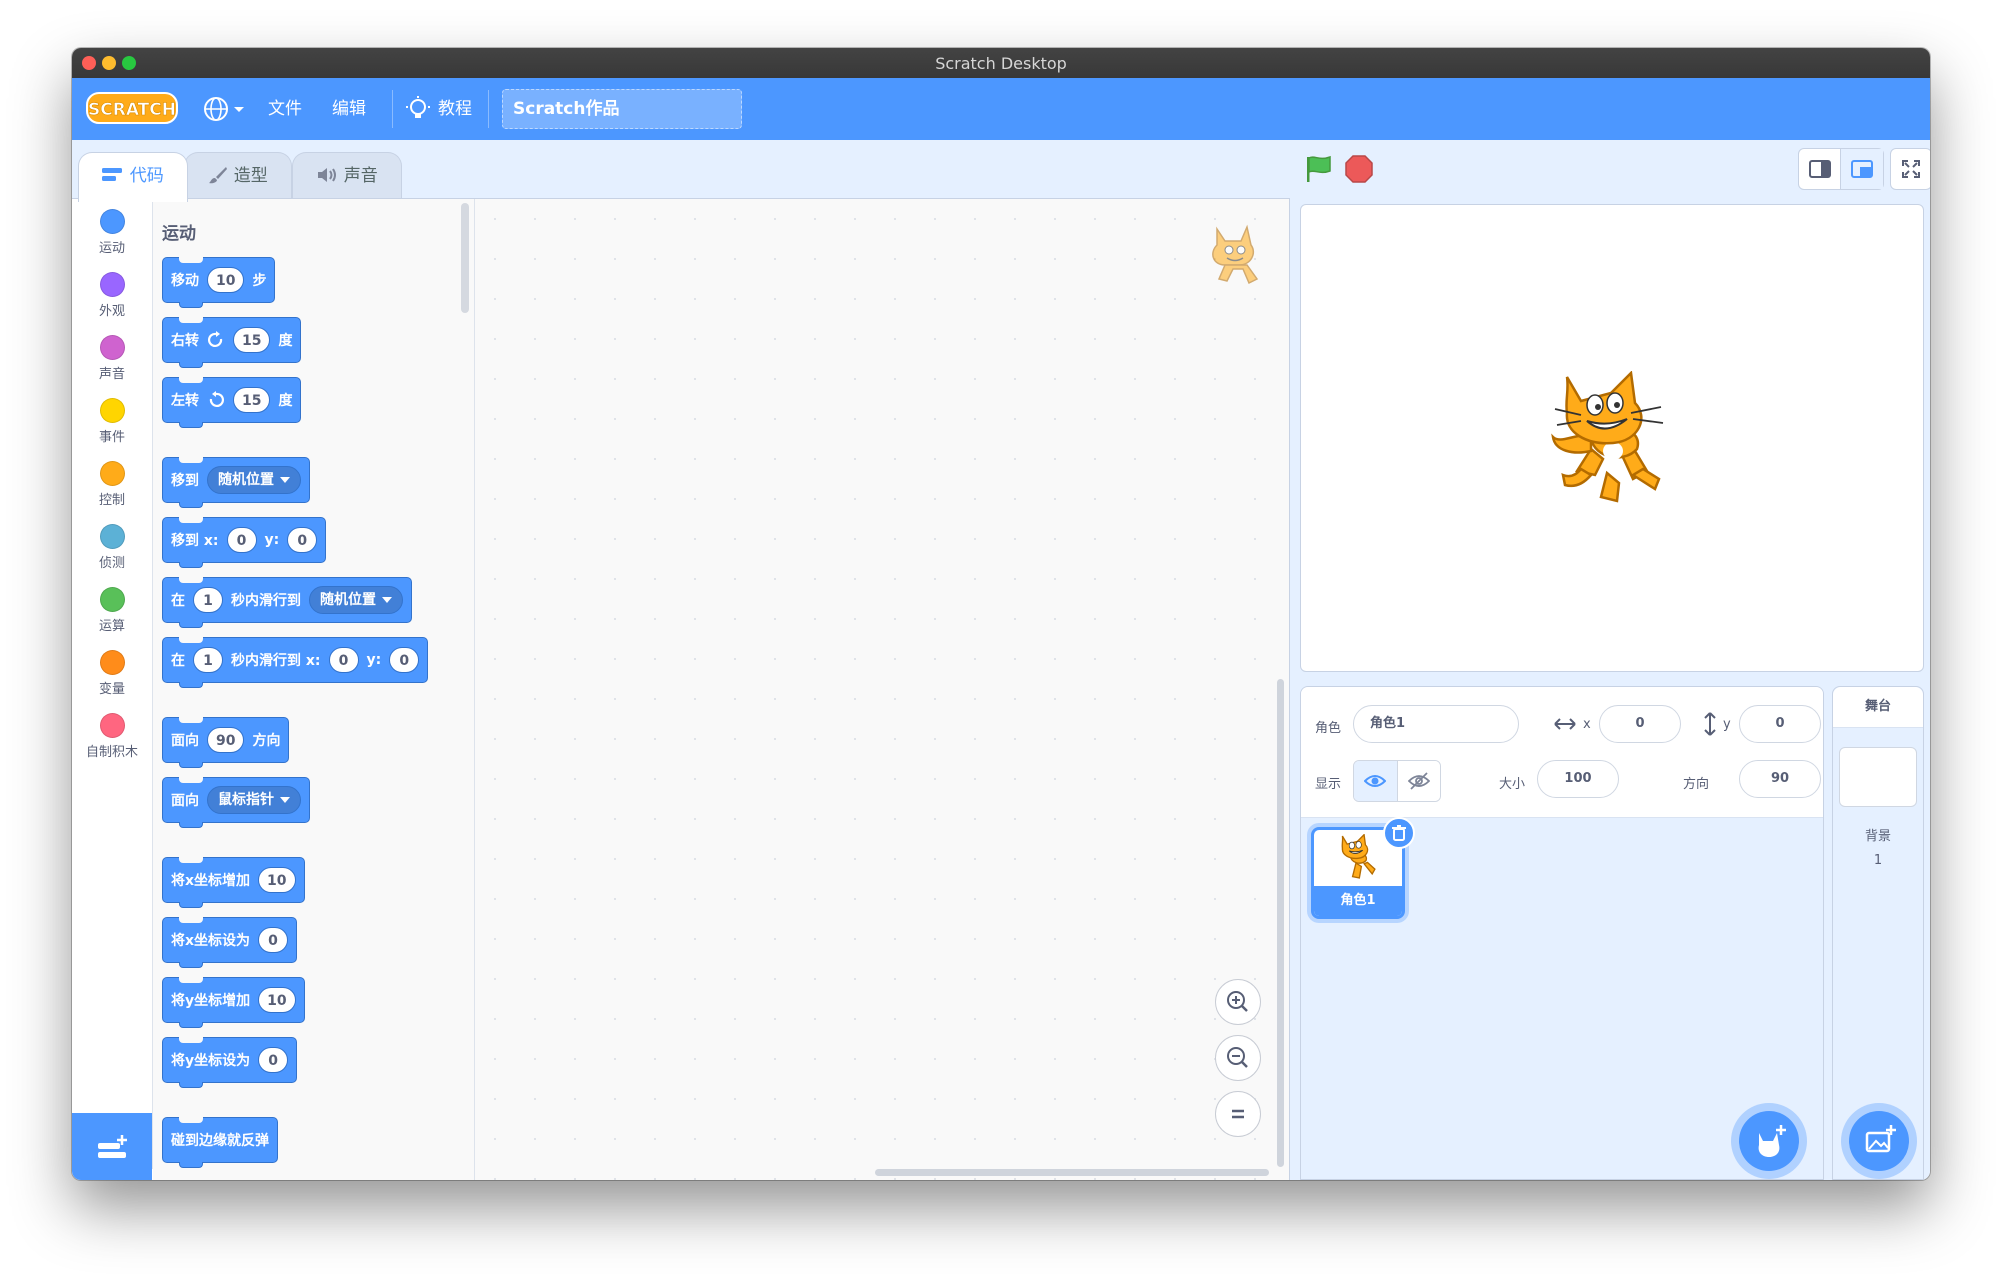 The image size is (2000, 1274). What do you see at coordinates (349, 109) in the screenshot?
I see `edit-menu: 编辑` at bounding box center [349, 109].